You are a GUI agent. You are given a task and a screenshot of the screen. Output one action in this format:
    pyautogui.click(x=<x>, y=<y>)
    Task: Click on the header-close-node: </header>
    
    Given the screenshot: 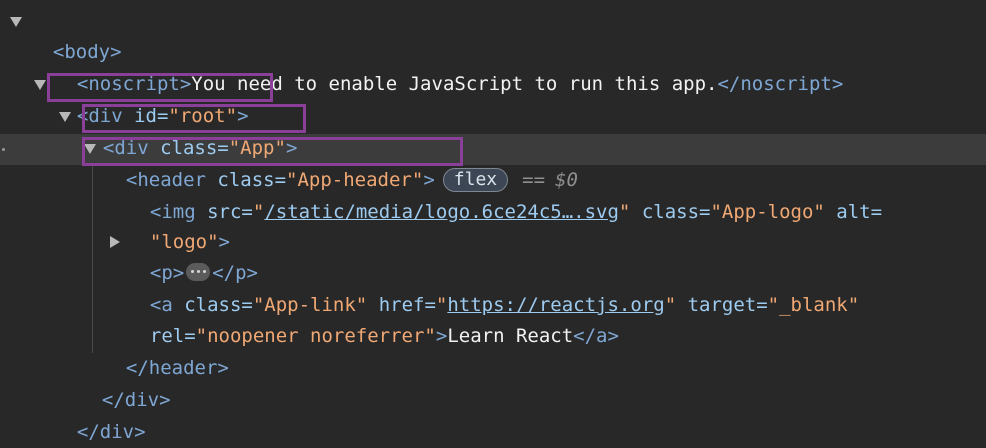 What is the action you would take?
    pyautogui.click(x=166, y=350)
    